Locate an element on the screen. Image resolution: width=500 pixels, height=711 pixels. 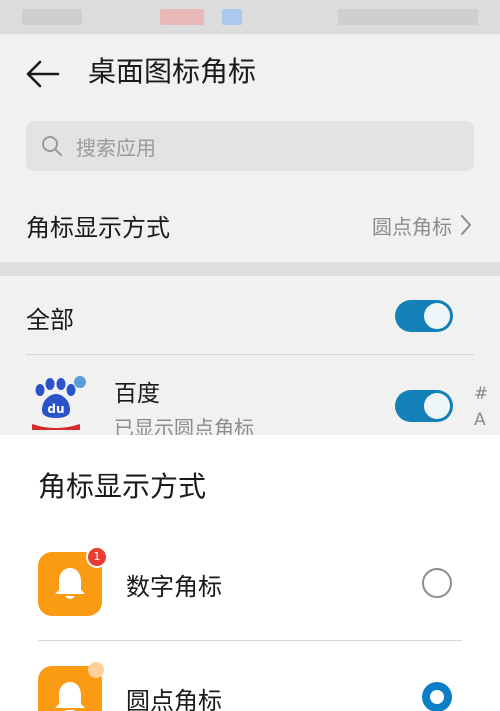
all-apps-toggle is located at coordinates (424, 316).